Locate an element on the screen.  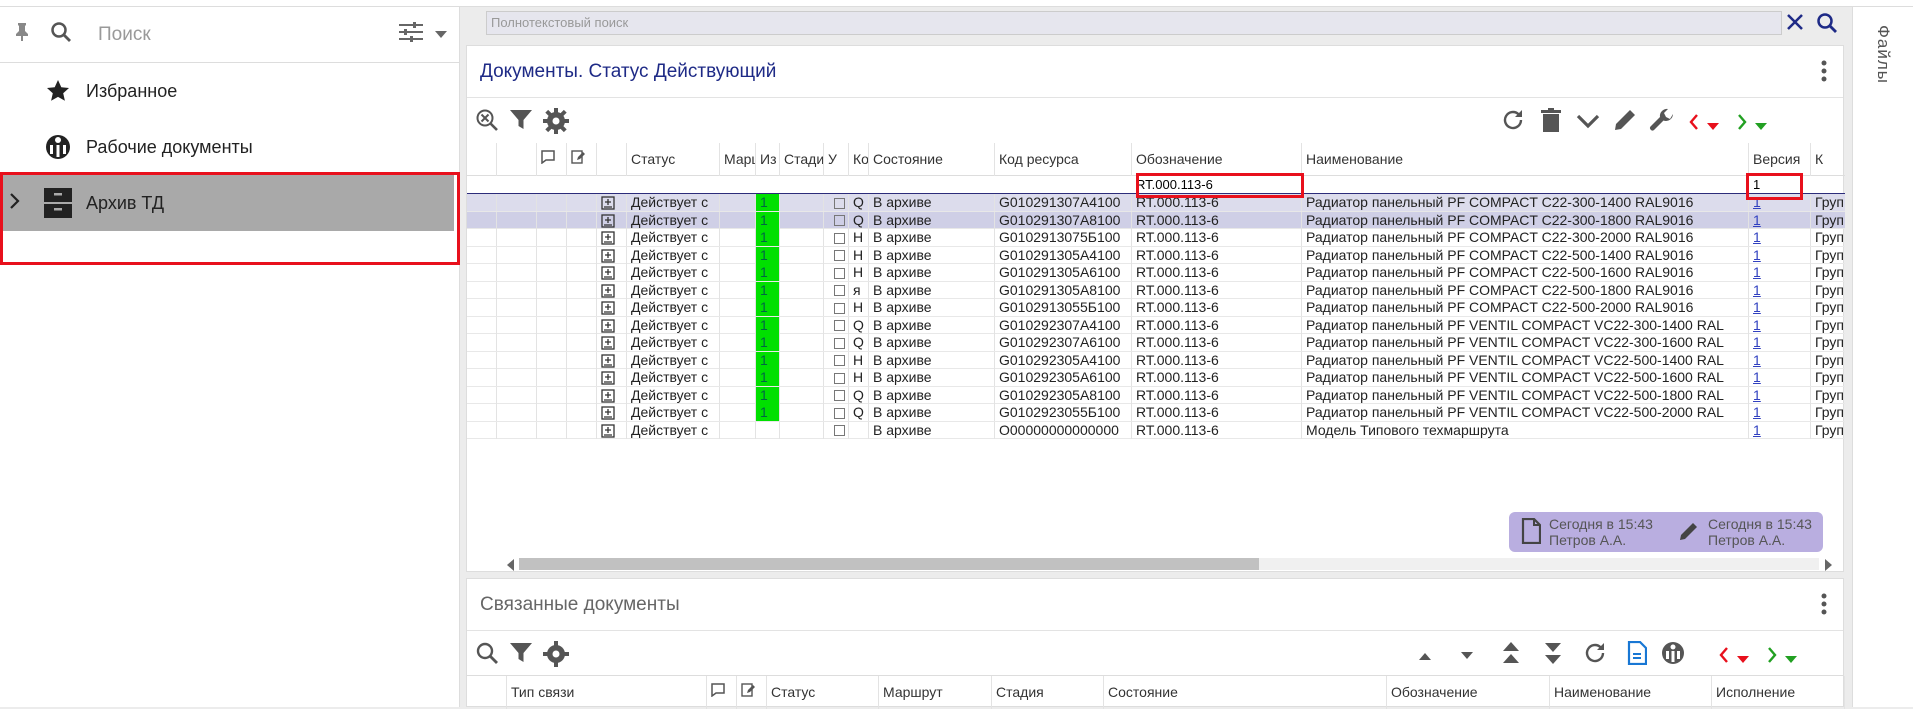
files-side-panel: Файлы is located at coordinates (1882, 357).